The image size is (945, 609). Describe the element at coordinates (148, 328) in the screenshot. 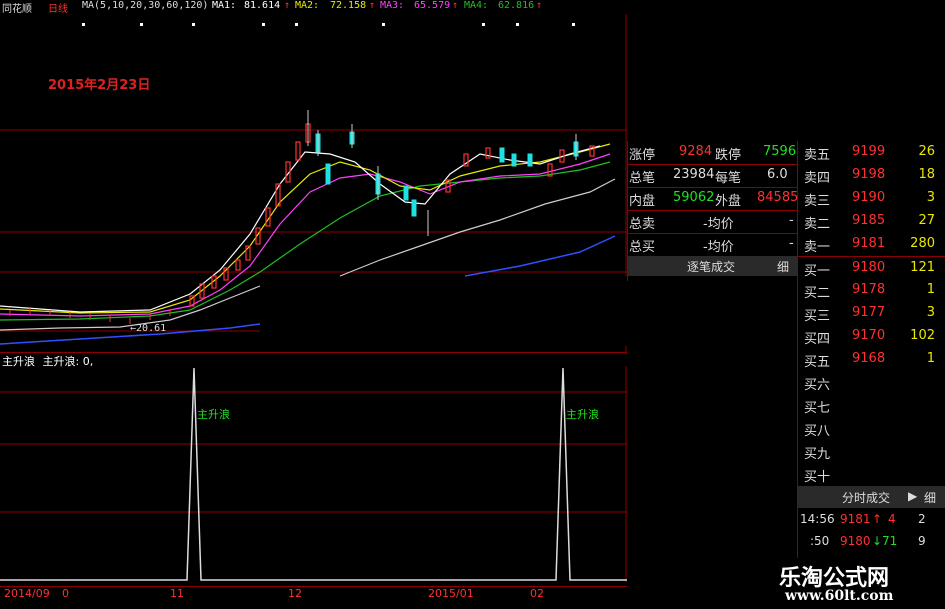

I see `low-price-label: ←20.61` at that location.